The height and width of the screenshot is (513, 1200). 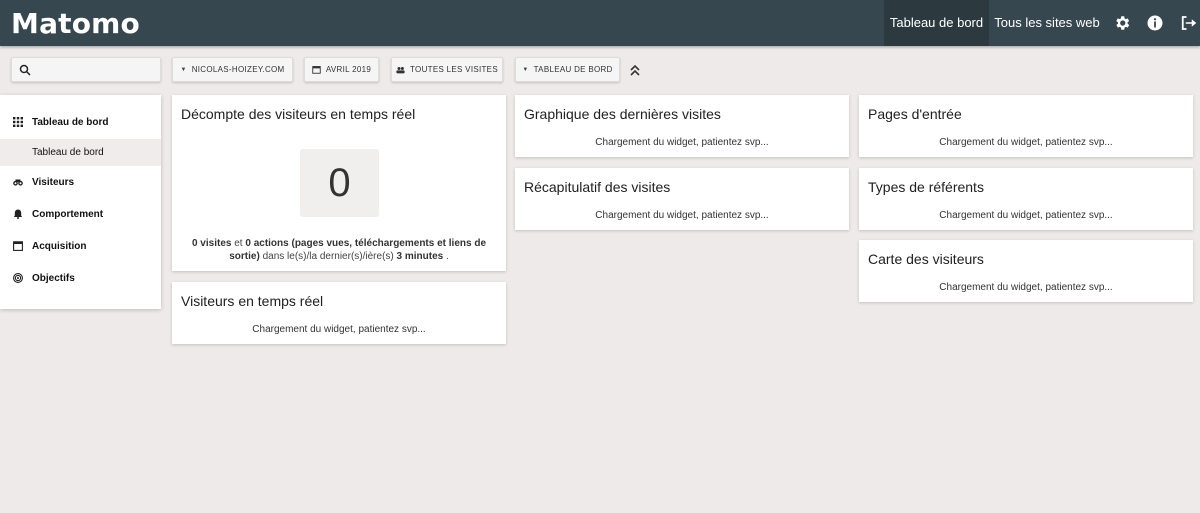 What do you see at coordinates (68, 214) in the screenshot?
I see `sidebar-item-label: Comportement` at bounding box center [68, 214].